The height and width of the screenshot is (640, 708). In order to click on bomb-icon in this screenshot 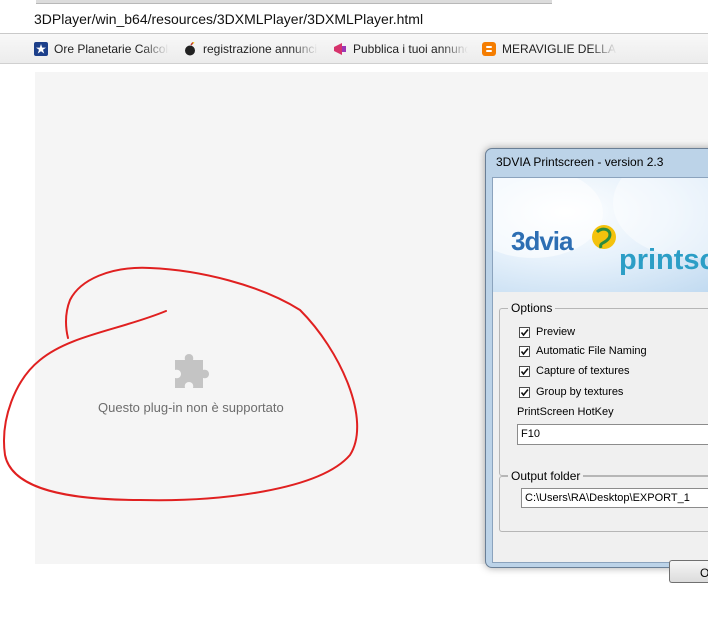, I will do `click(190, 49)`.